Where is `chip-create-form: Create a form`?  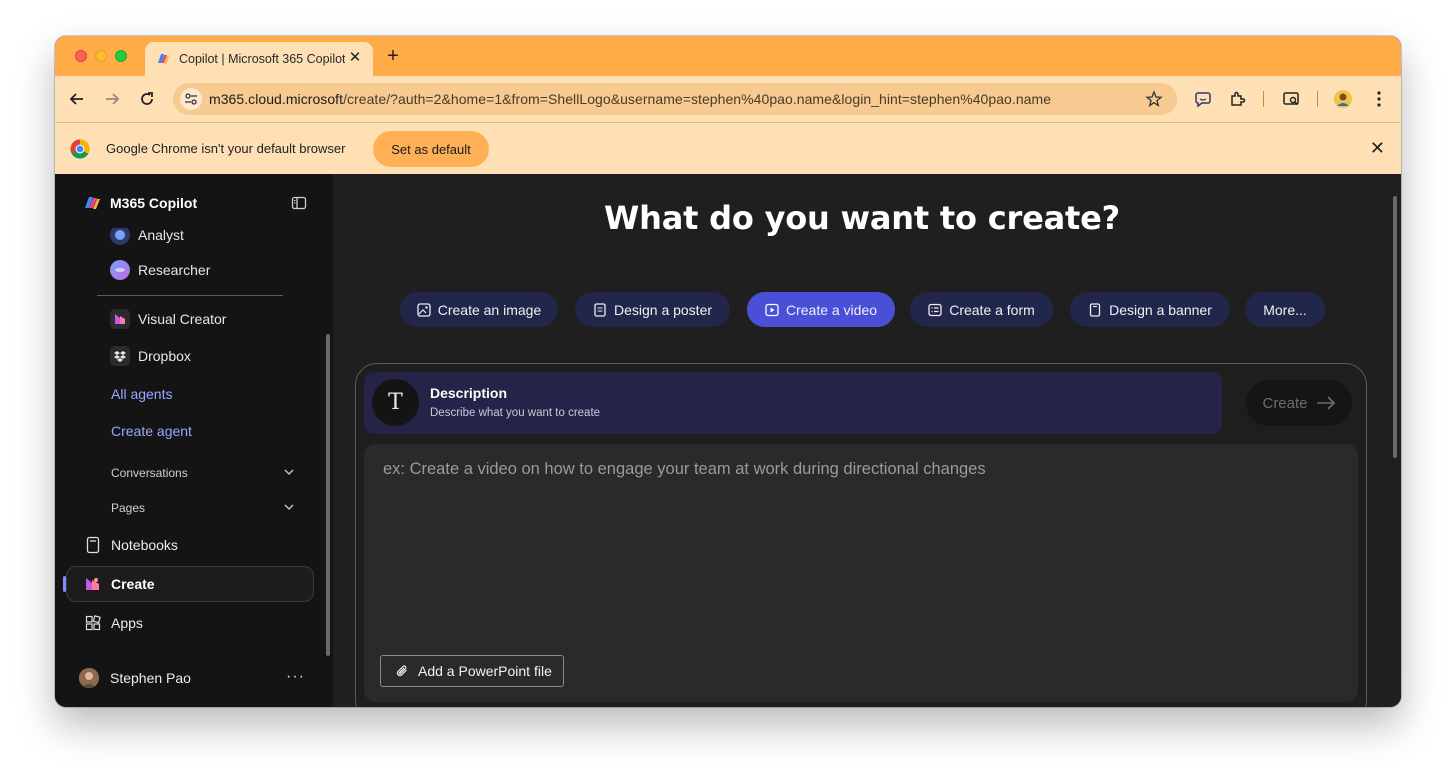 chip-create-form: Create a form is located at coordinates (981, 309).